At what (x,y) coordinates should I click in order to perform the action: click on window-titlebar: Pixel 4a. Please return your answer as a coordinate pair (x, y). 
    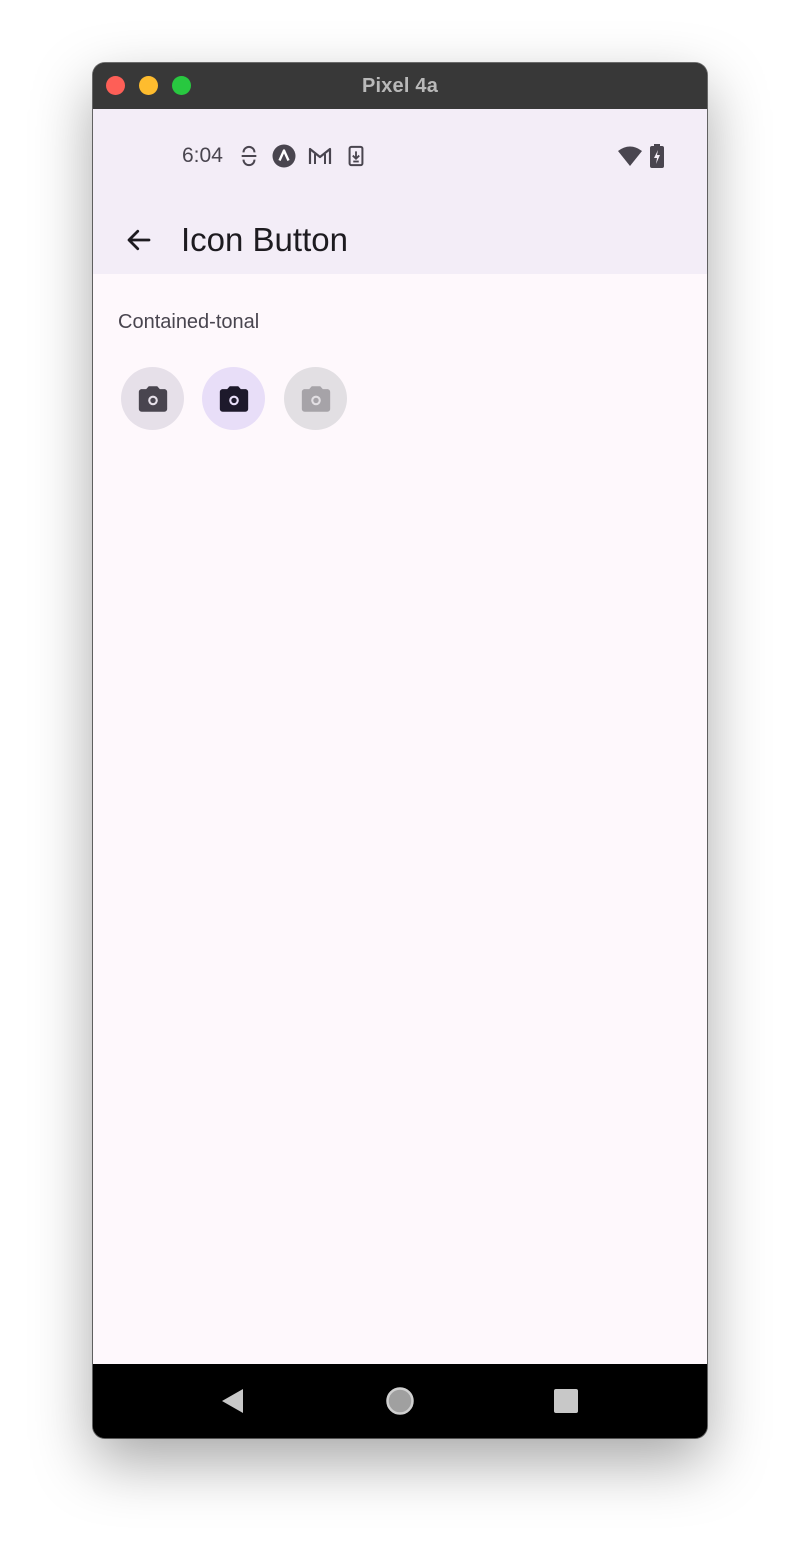
    Looking at the image, I should click on (400, 86).